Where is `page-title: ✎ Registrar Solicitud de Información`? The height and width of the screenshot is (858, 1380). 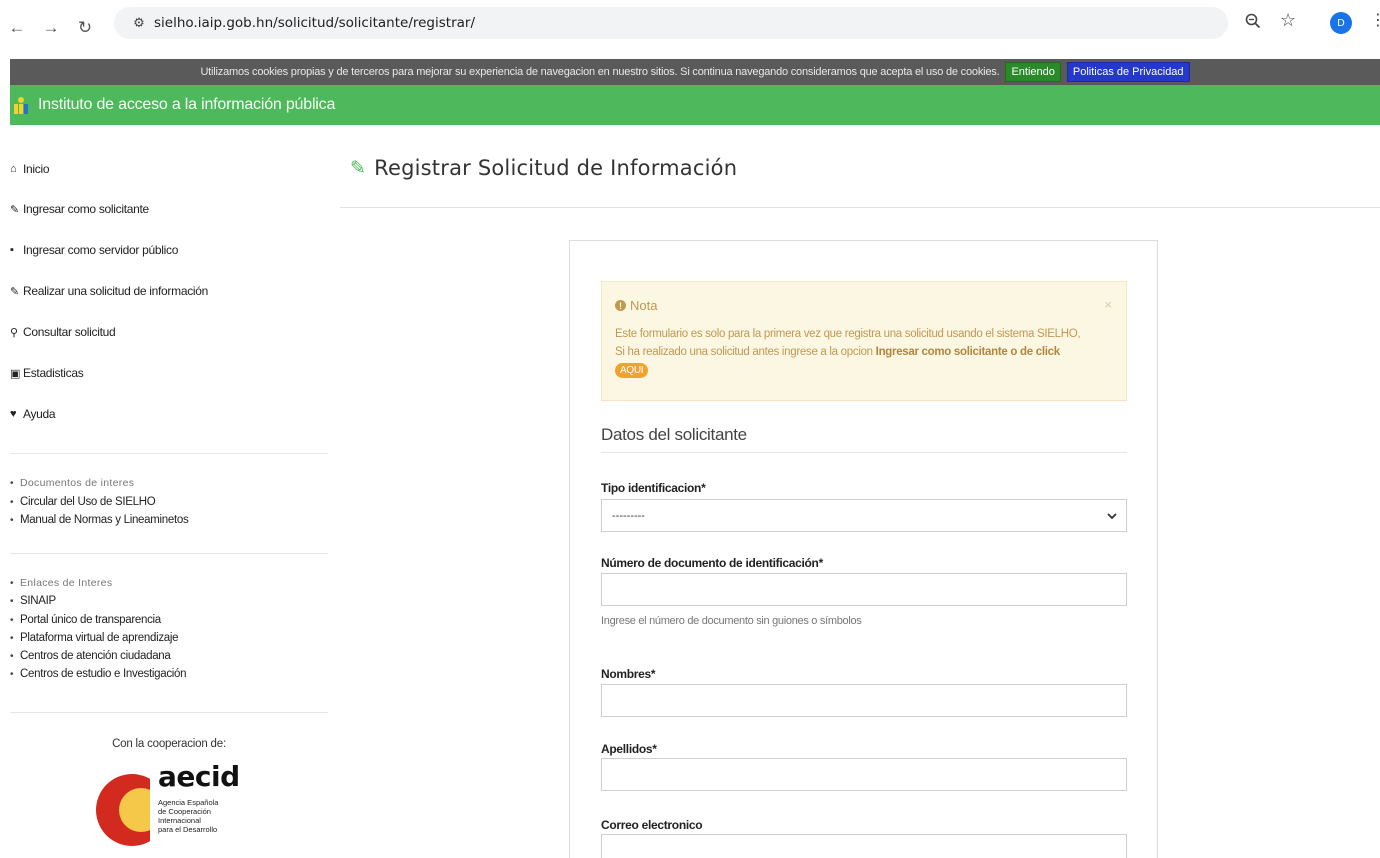 page-title: ✎ Registrar Solicitud de Información is located at coordinates (544, 168).